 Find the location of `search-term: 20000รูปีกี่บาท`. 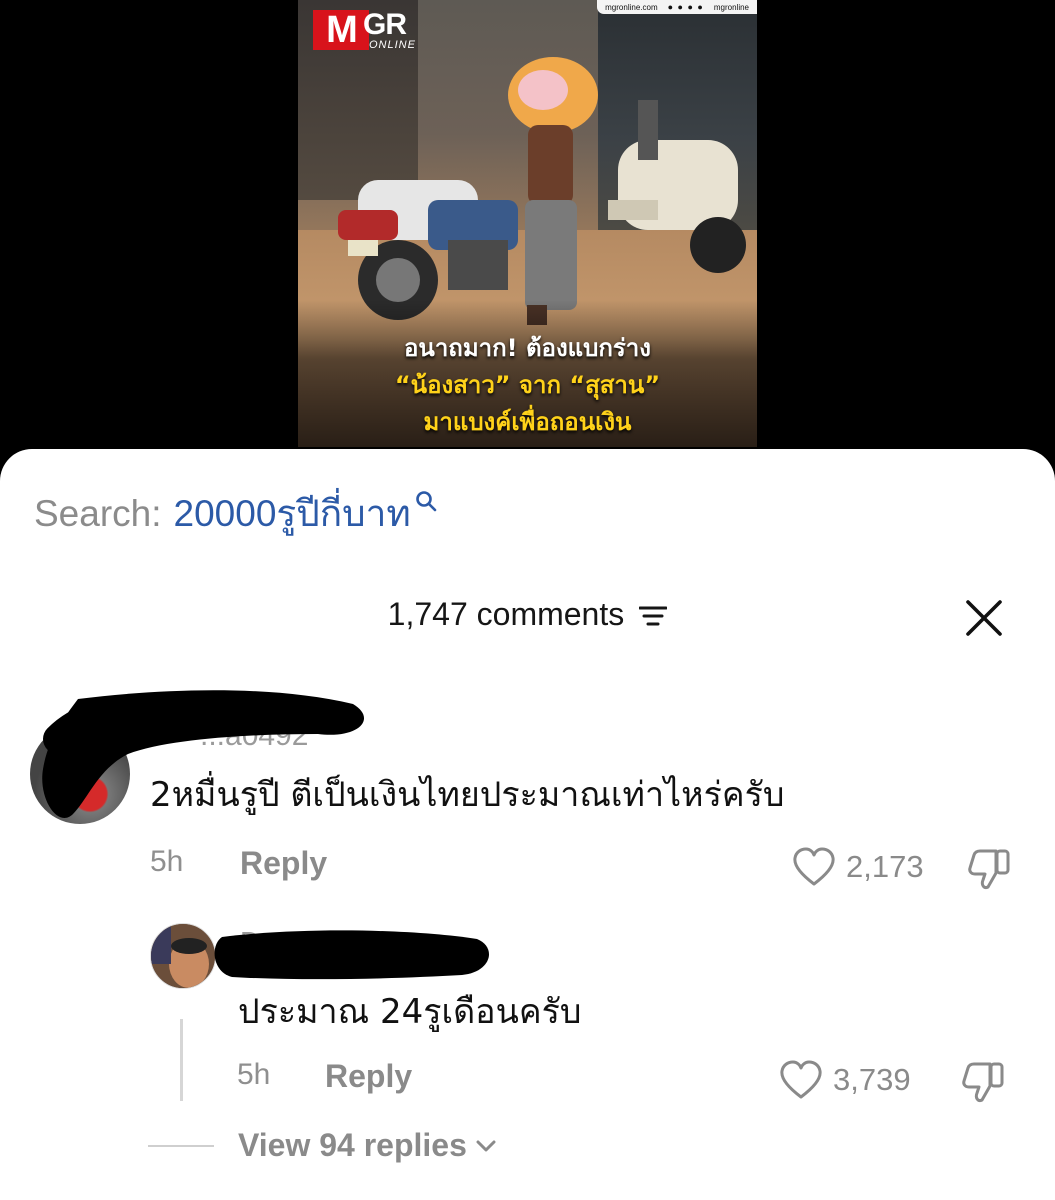

search-term: 20000รูปีกี่บาท is located at coordinates (292, 514).